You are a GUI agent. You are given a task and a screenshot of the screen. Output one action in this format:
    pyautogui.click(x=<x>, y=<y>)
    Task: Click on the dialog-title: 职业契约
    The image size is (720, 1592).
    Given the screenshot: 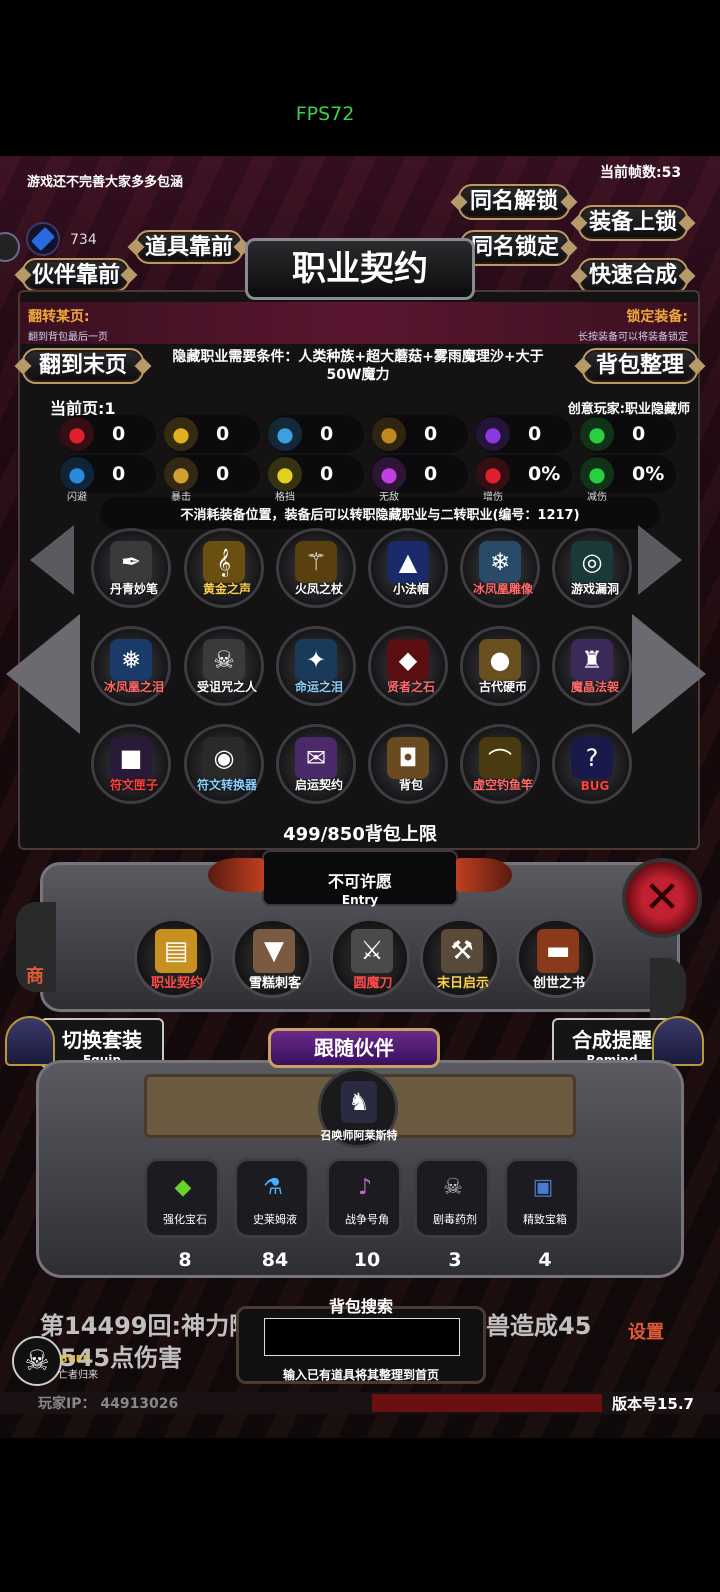 What is the action you would take?
    pyautogui.click(x=360, y=269)
    